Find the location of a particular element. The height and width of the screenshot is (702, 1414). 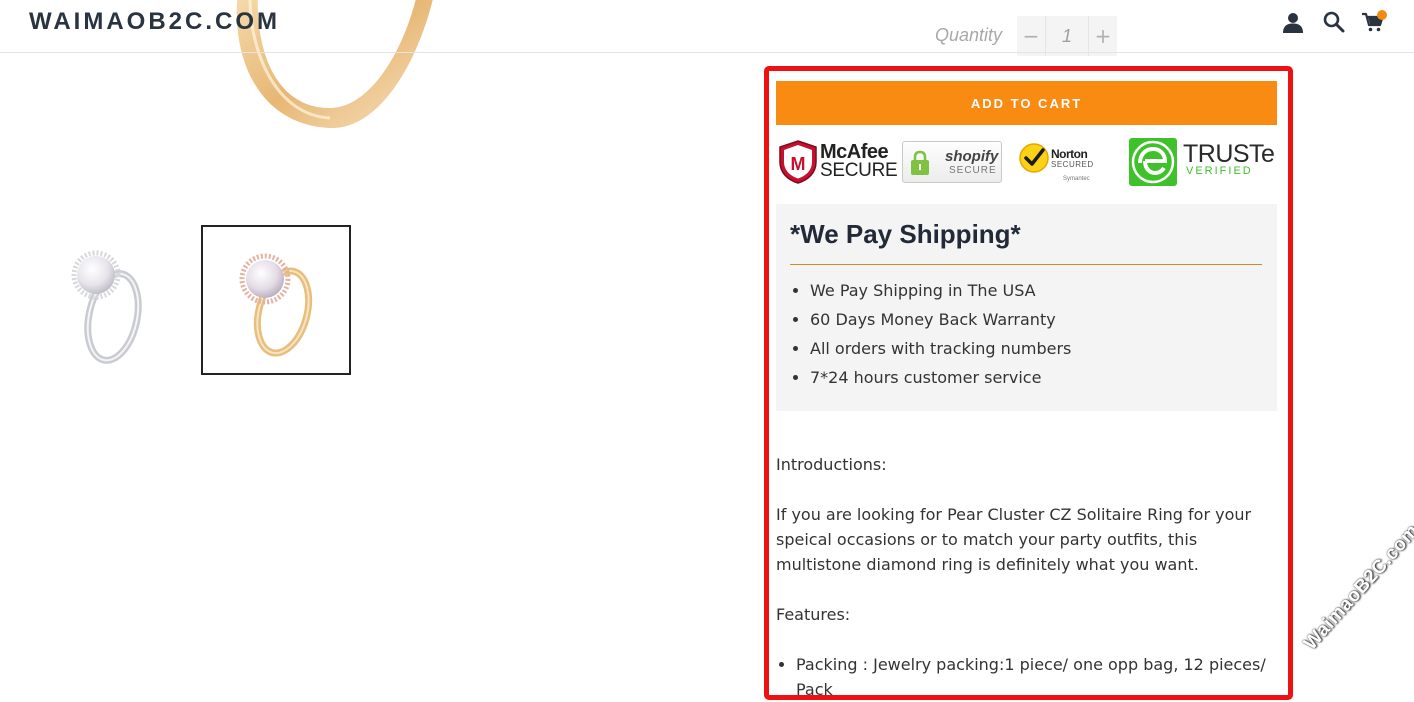

mcafee-secure-badge: M McAfee SECURE is located at coordinates (838, 162).